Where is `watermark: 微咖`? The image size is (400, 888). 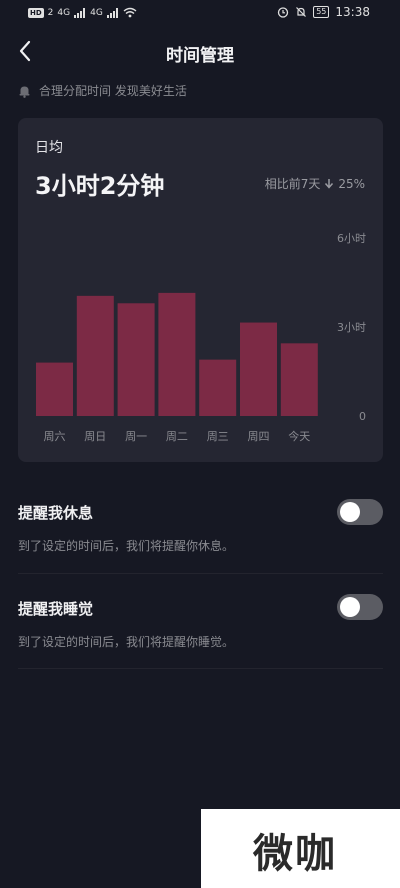 watermark: 微咖 is located at coordinates (300, 848).